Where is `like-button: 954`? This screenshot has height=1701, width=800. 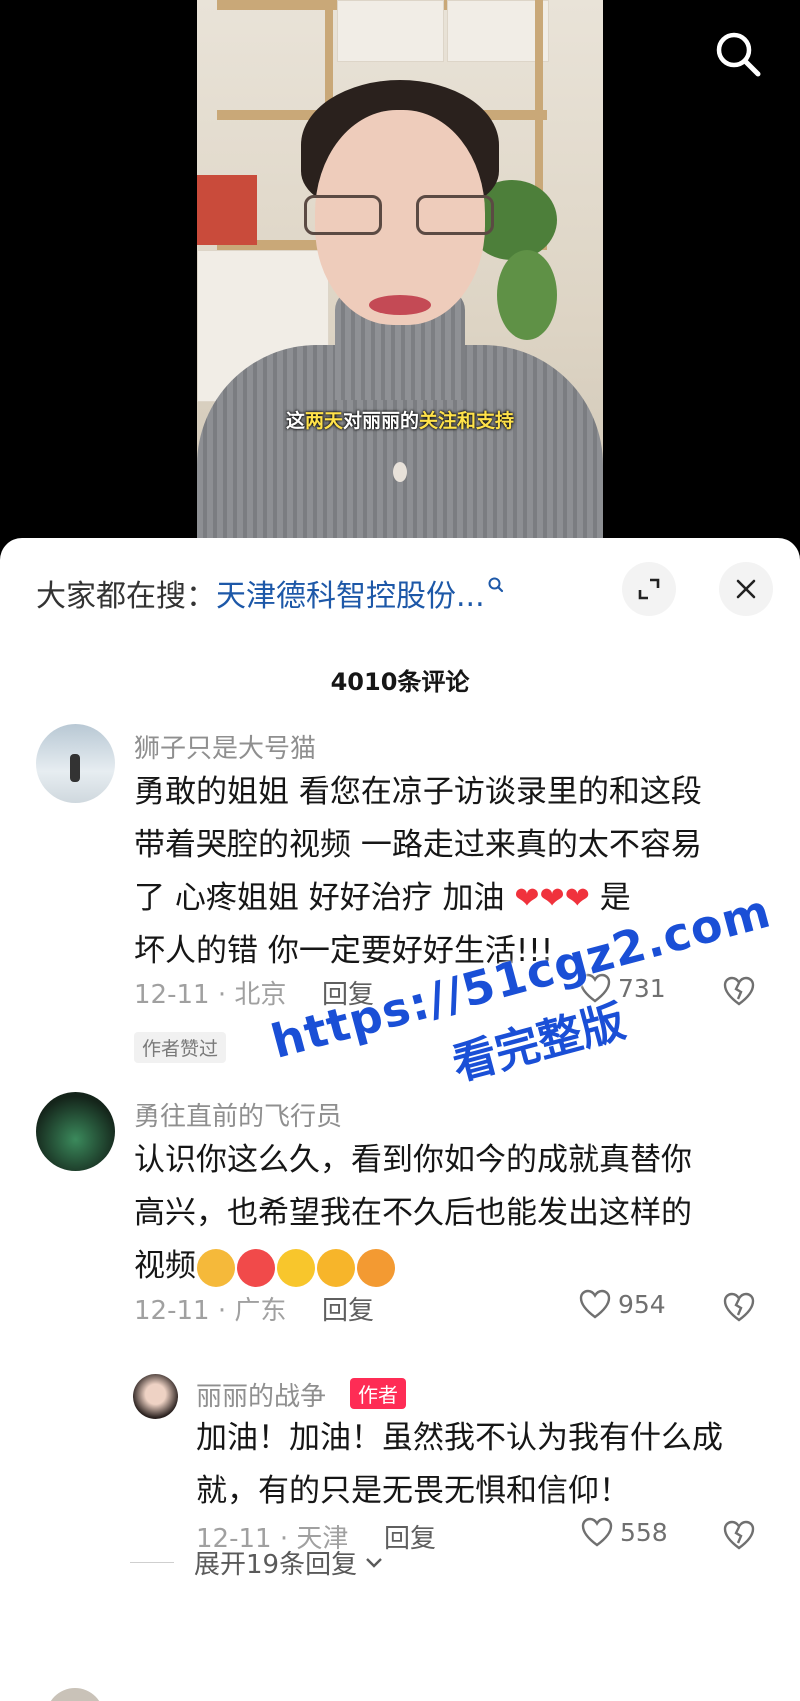 like-button: 954 is located at coordinates (622, 1304).